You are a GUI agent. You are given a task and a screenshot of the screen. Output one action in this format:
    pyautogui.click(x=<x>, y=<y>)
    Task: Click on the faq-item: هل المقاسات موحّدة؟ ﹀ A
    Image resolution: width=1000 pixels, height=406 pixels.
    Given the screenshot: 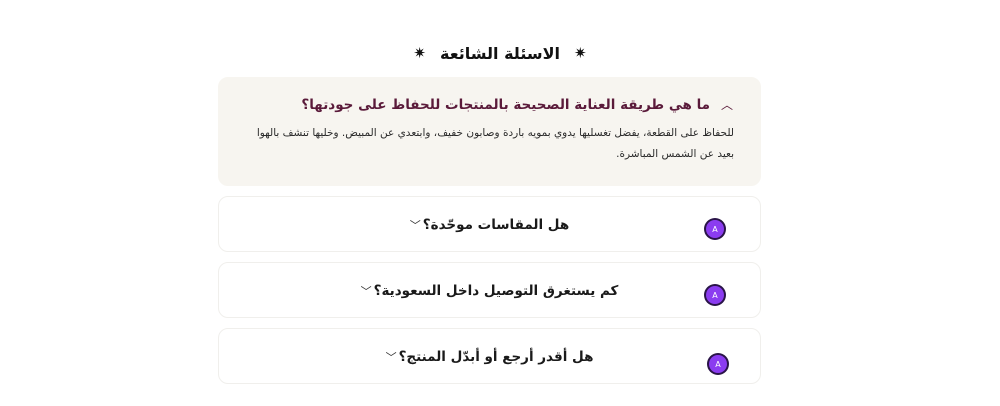 What is the action you would take?
    pyautogui.click(x=489, y=224)
    